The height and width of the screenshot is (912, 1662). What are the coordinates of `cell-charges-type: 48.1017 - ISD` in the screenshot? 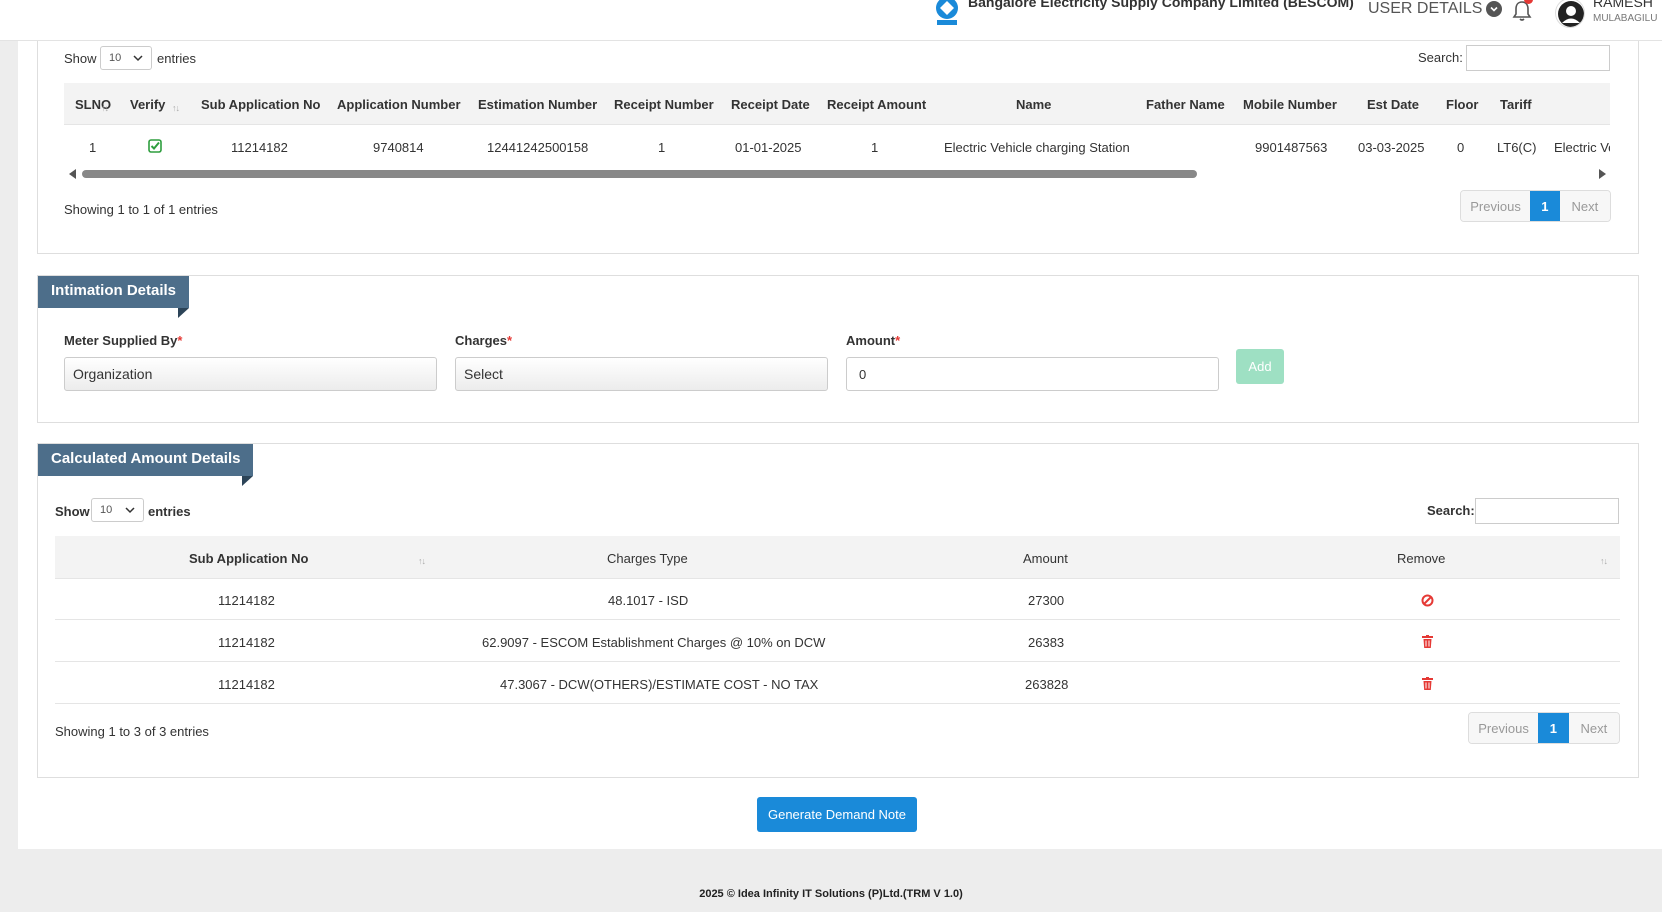 It's located at (648, 600).